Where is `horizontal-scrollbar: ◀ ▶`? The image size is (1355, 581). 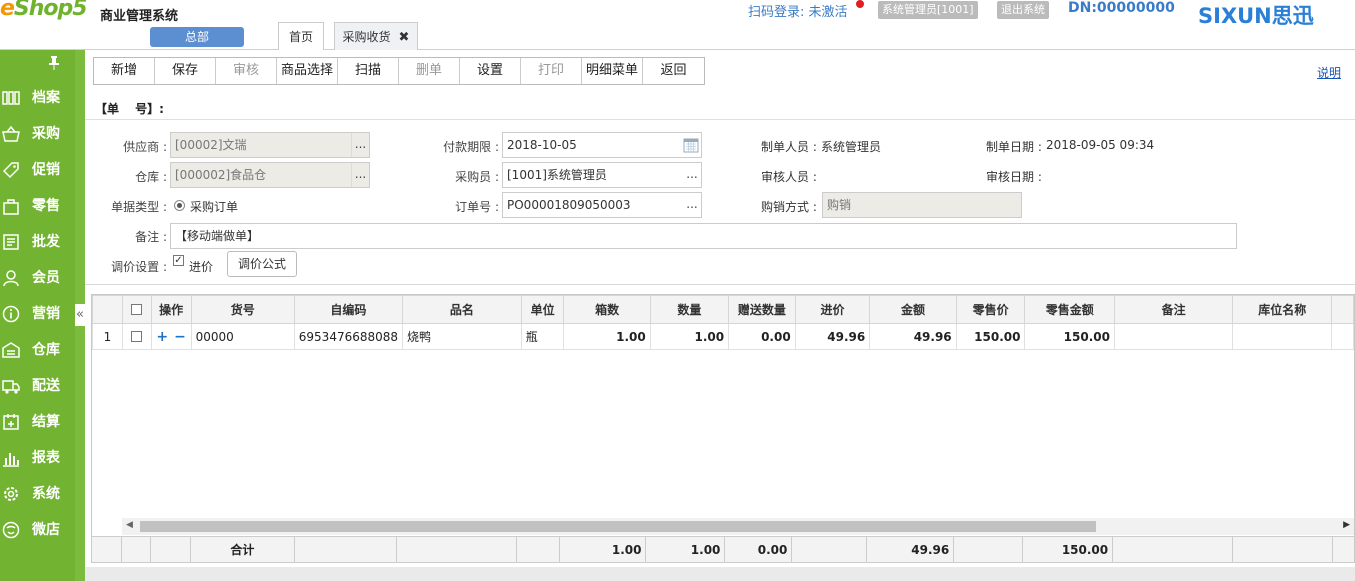
horizontal-scrollbar: ◀ ▶ is located at coordinates (738, 526).